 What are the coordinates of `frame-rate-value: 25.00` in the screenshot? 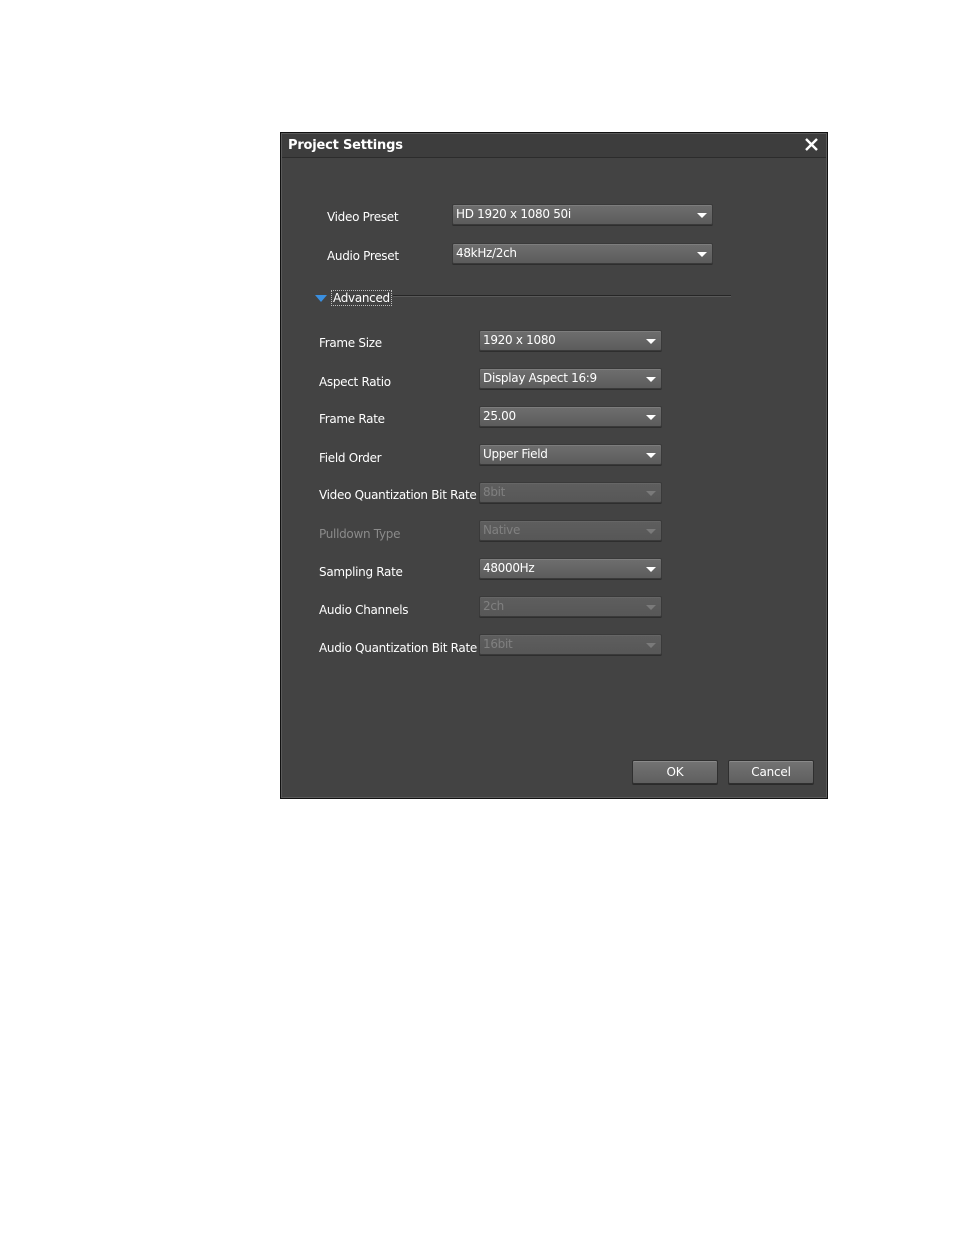 It's located at (499, 416).